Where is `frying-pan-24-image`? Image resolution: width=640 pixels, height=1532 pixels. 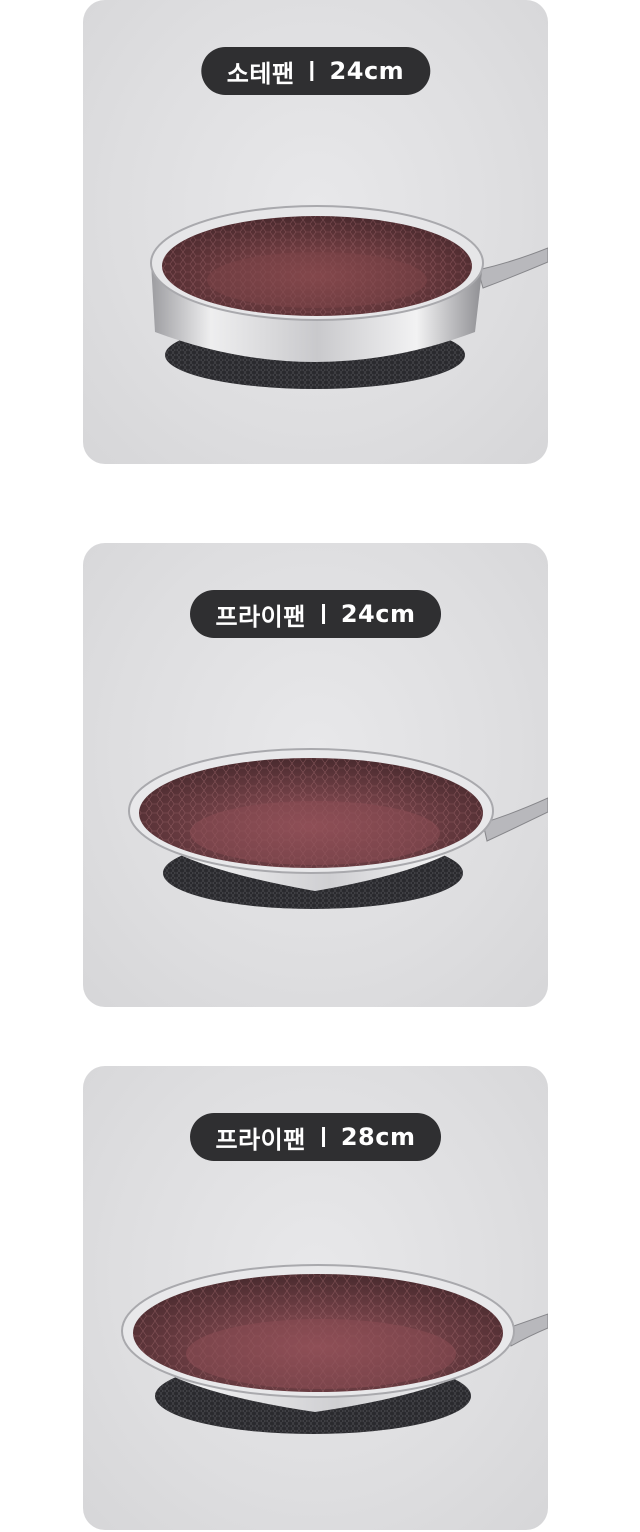
frying-pan-24-image is located at coordinates (338, 828).